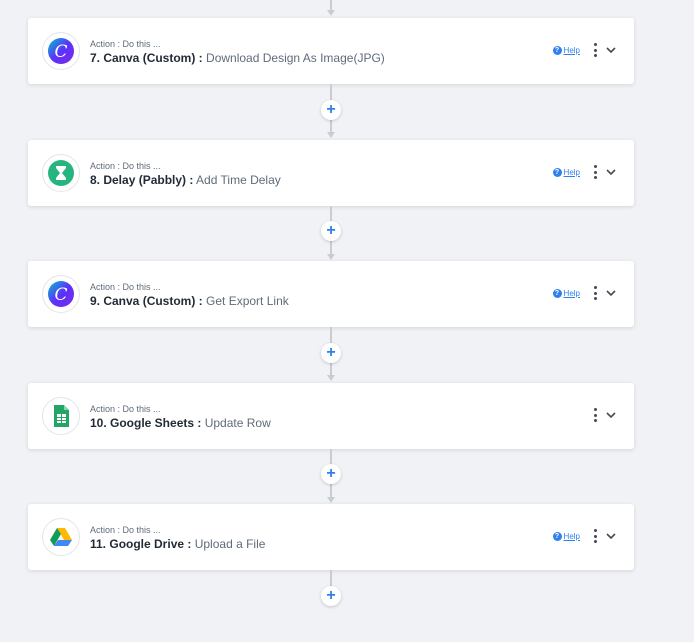 Image resolution: width=694 pixels, height=642 pixels. I want to click on step-title: 8. Delay (Pabbly) :, so click(142, 180).